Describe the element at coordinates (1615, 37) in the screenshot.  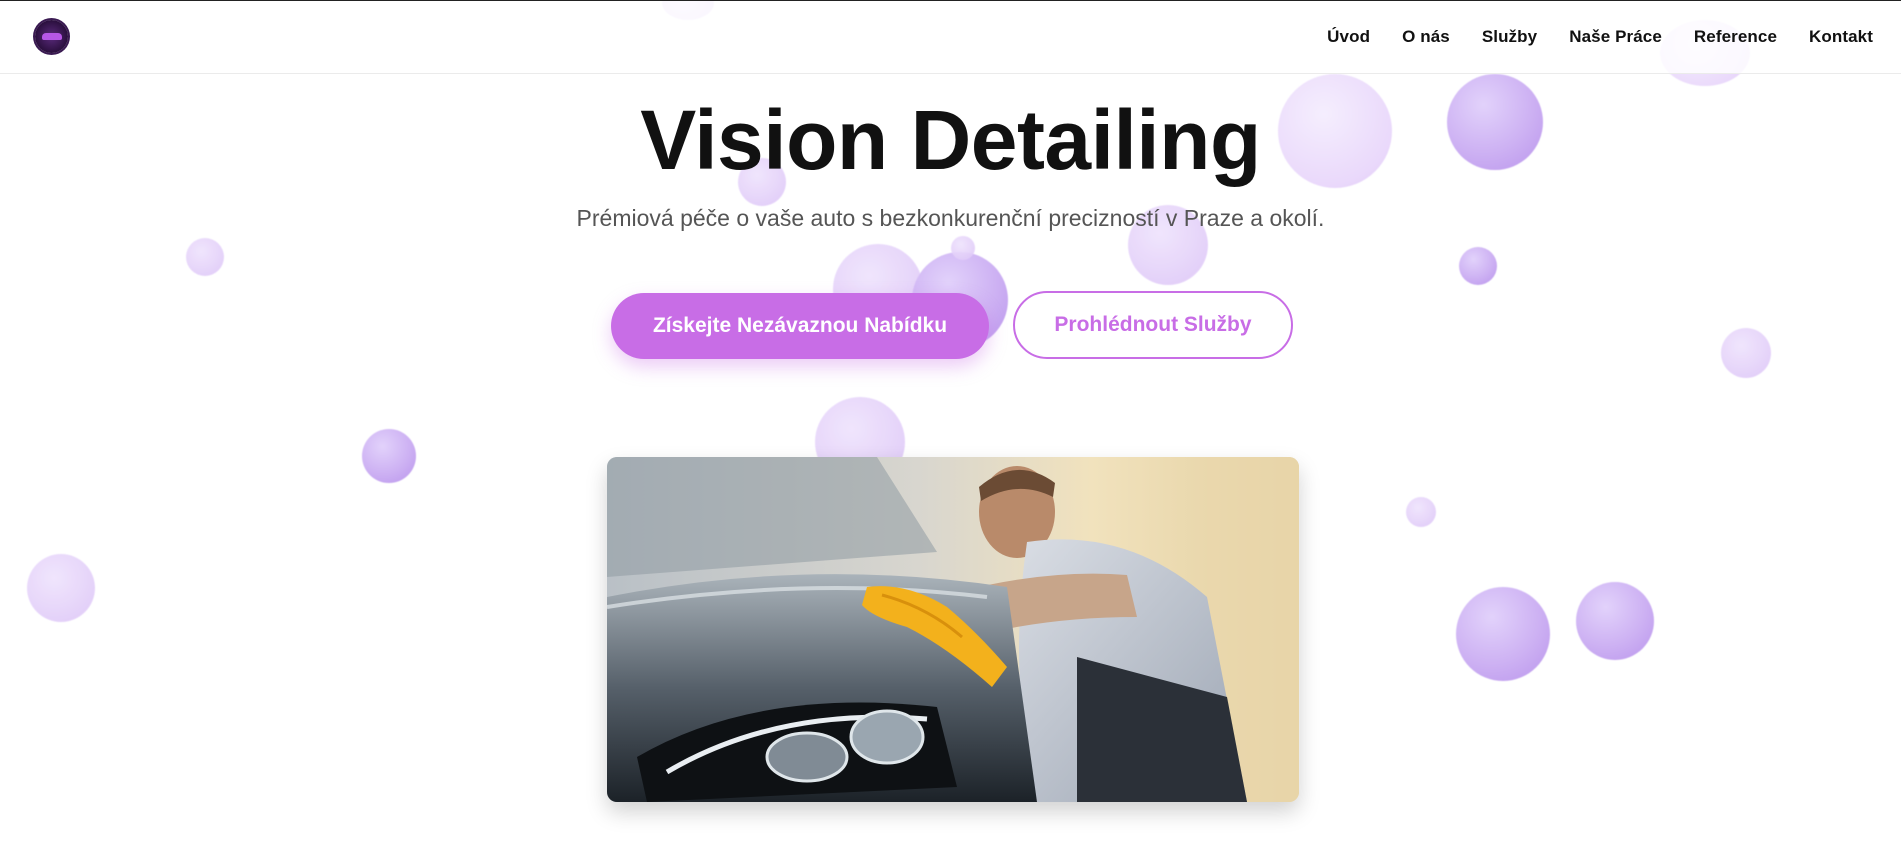
I see `nav-item-nase-prace: Naše Práce` at that location.